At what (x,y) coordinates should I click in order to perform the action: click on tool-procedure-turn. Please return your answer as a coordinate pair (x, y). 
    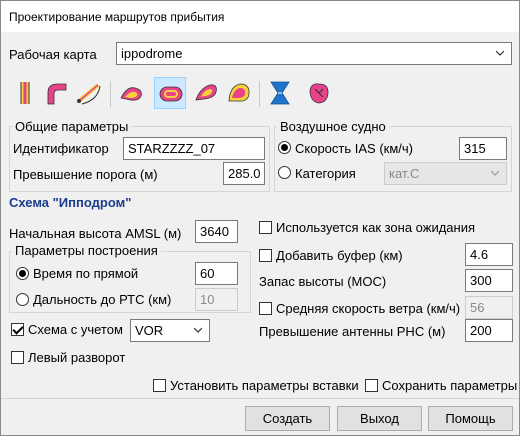
    Looking at the image, I should click on (239, 93).